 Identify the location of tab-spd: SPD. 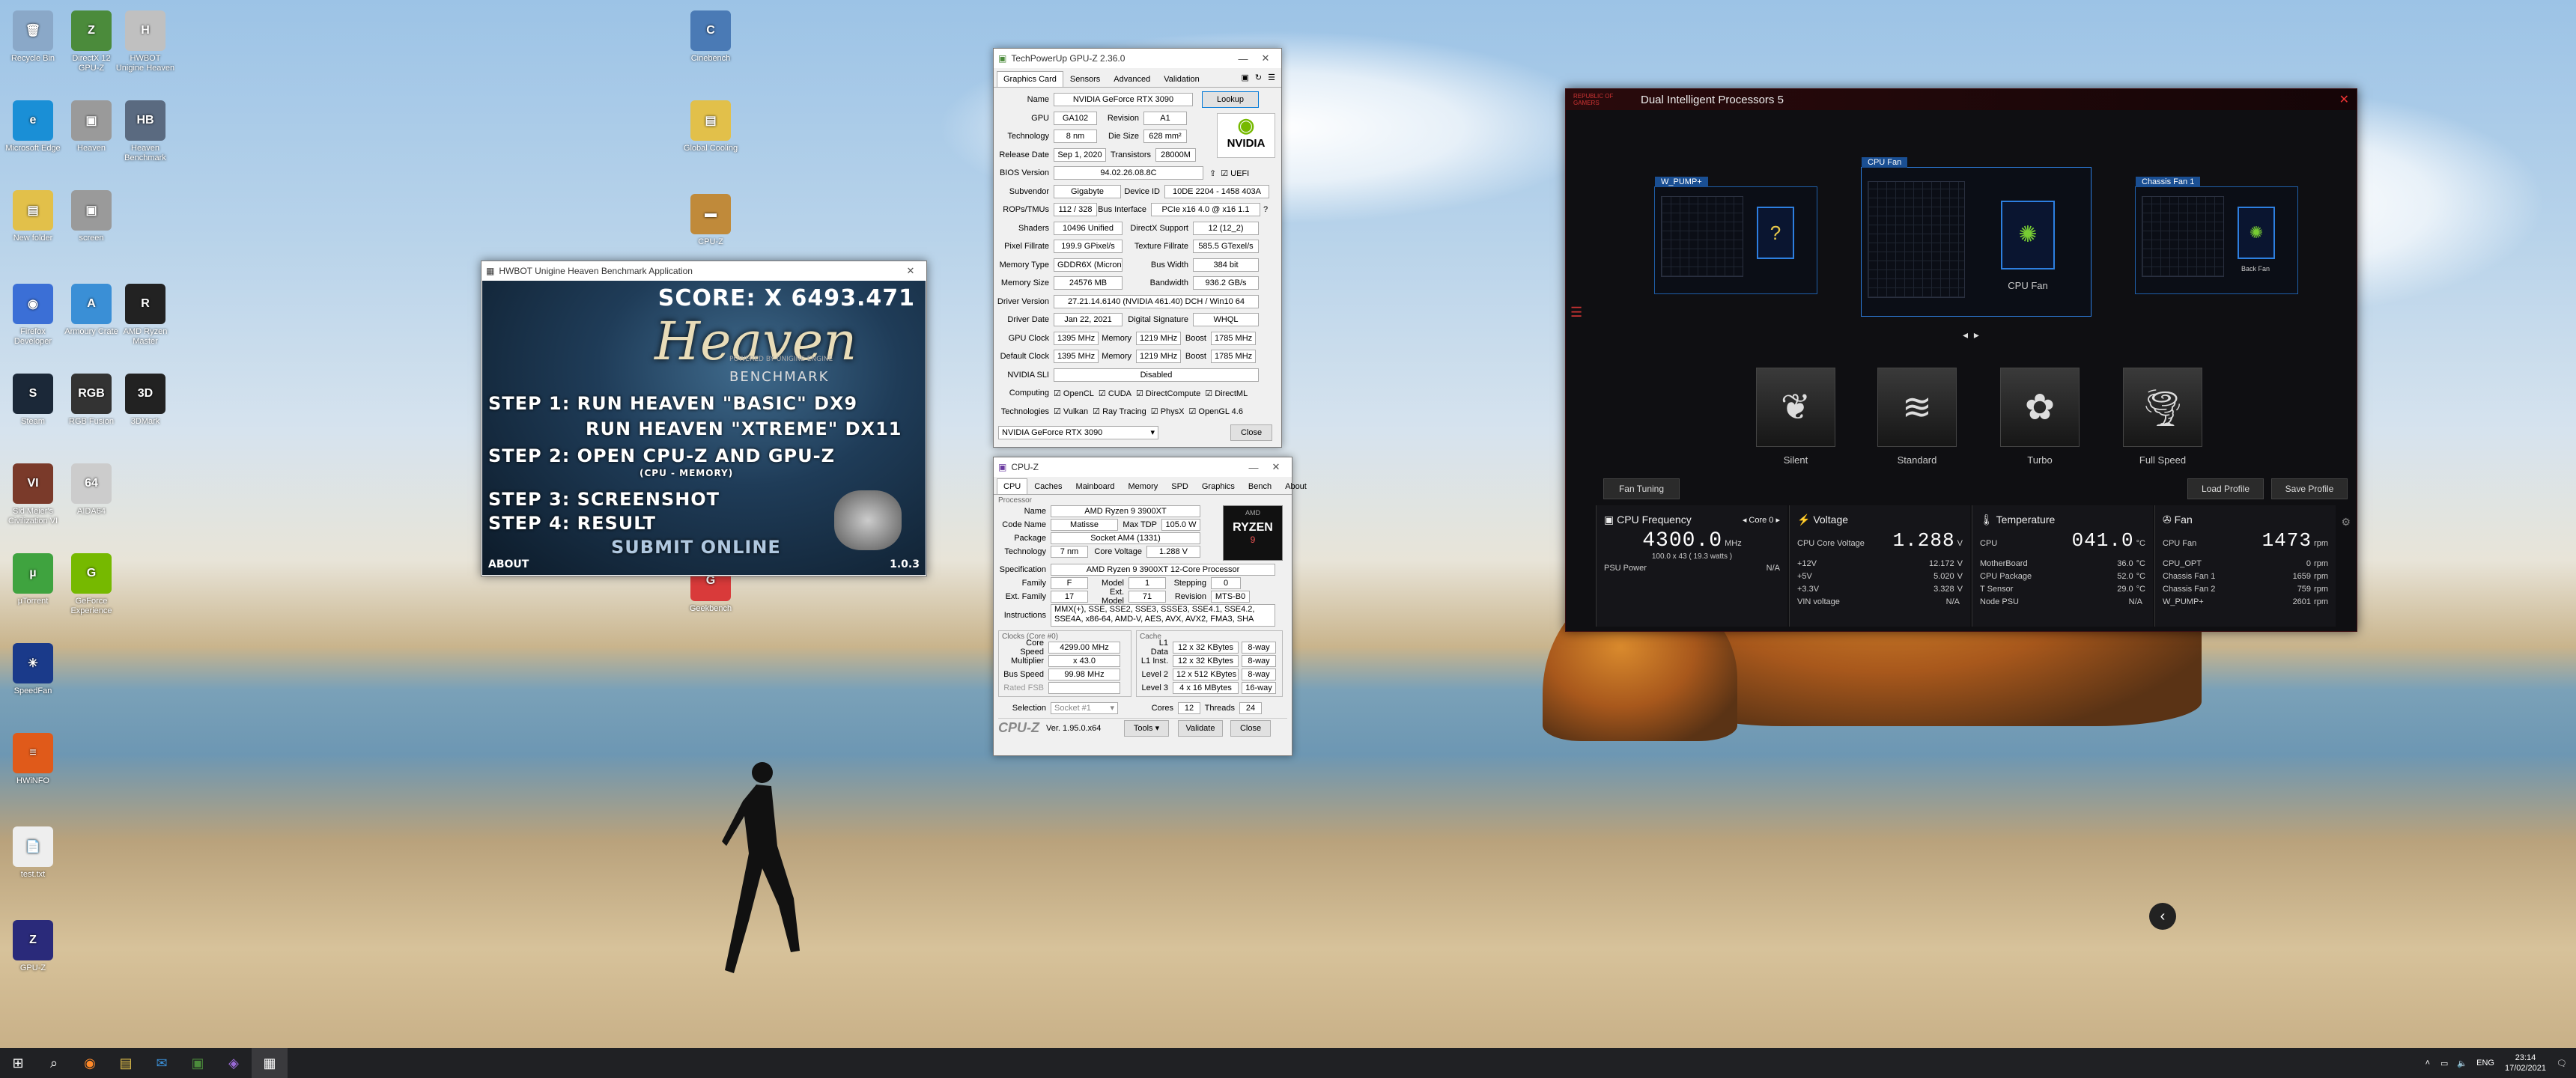
(1179, 486).